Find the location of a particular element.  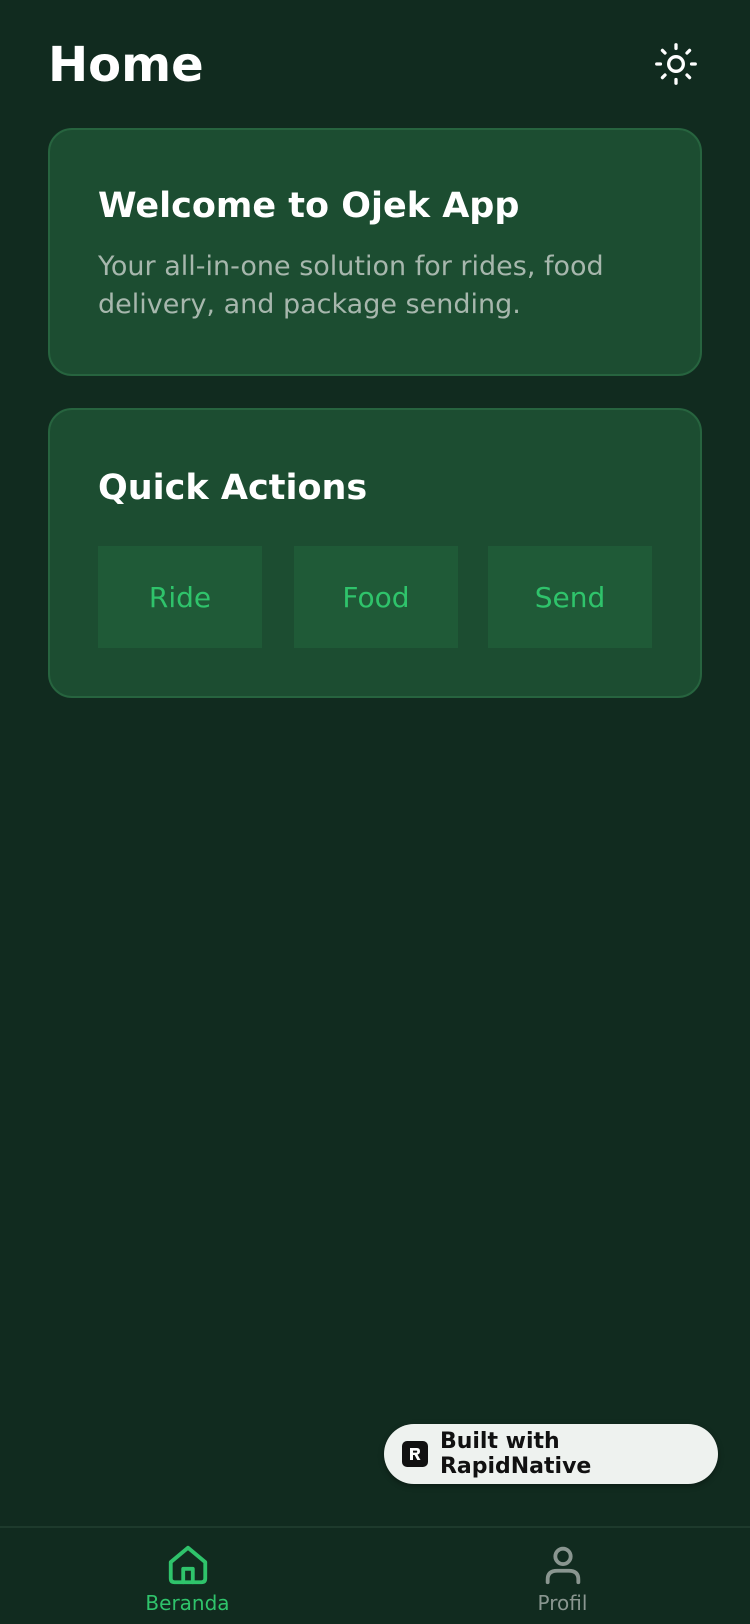

tab-beranda: Beranda is located at coordinates (187, 1576).